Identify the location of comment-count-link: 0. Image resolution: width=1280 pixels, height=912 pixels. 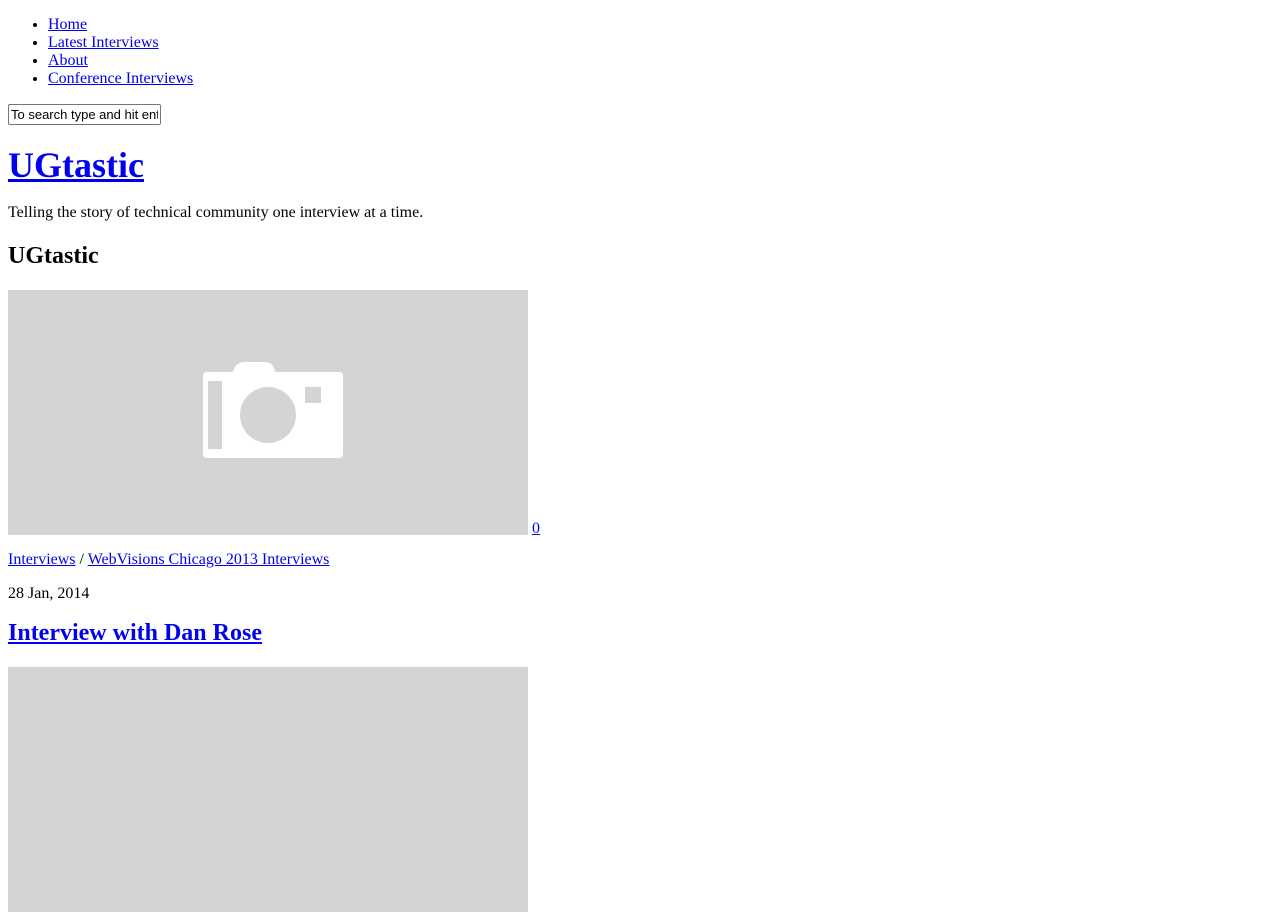
(536, 529).